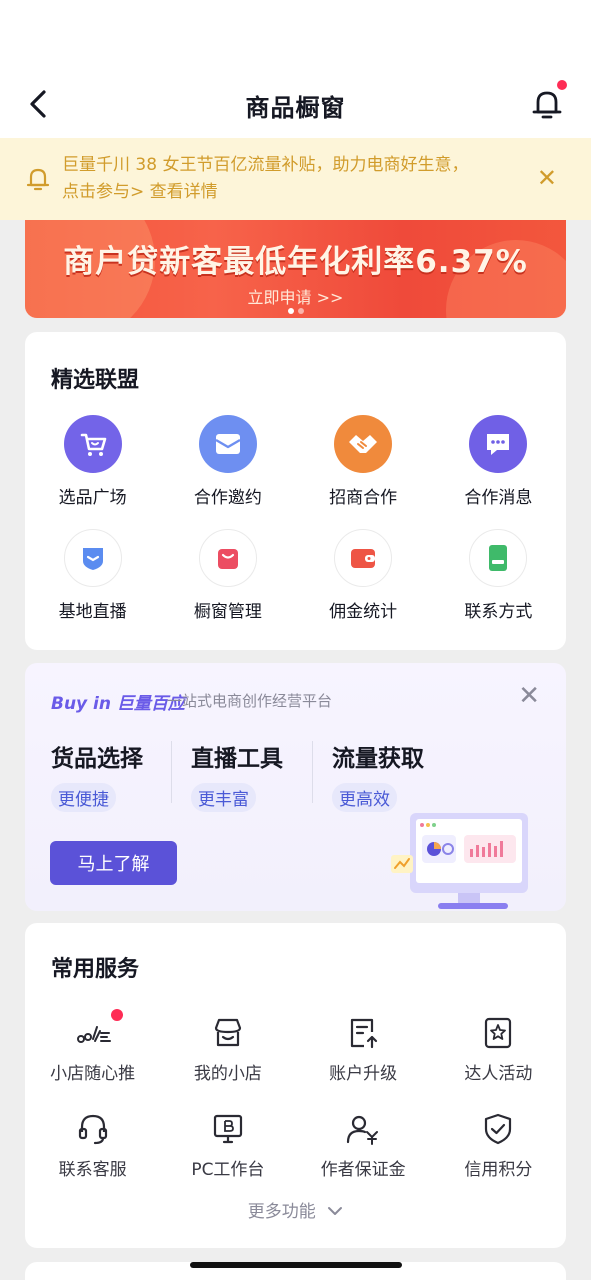 The image size is (591, 1280). I want to click on alliance-item-product-square: 选品广场, so click(92, 461).